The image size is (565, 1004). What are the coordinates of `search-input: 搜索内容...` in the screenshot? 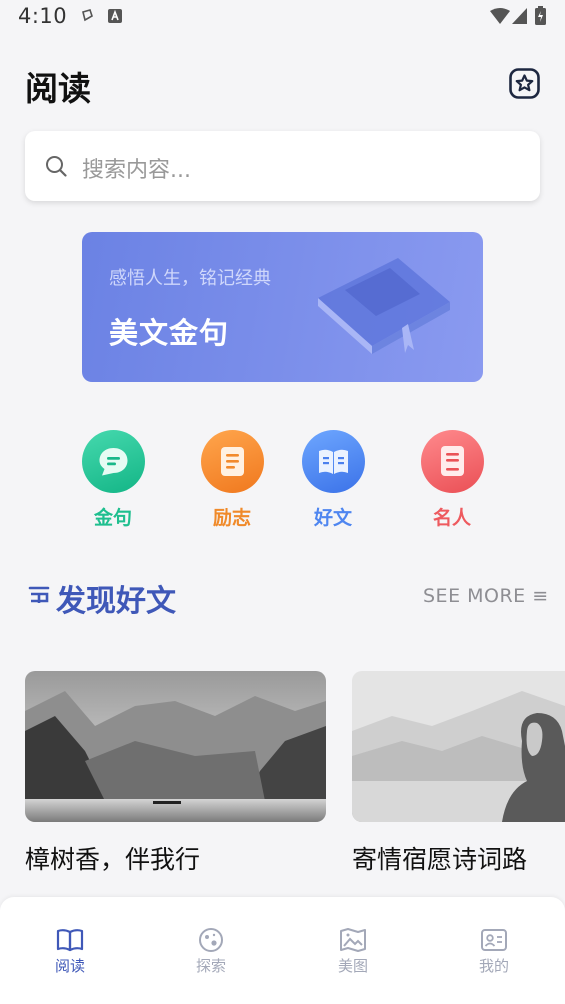 It's located at (136, 168).